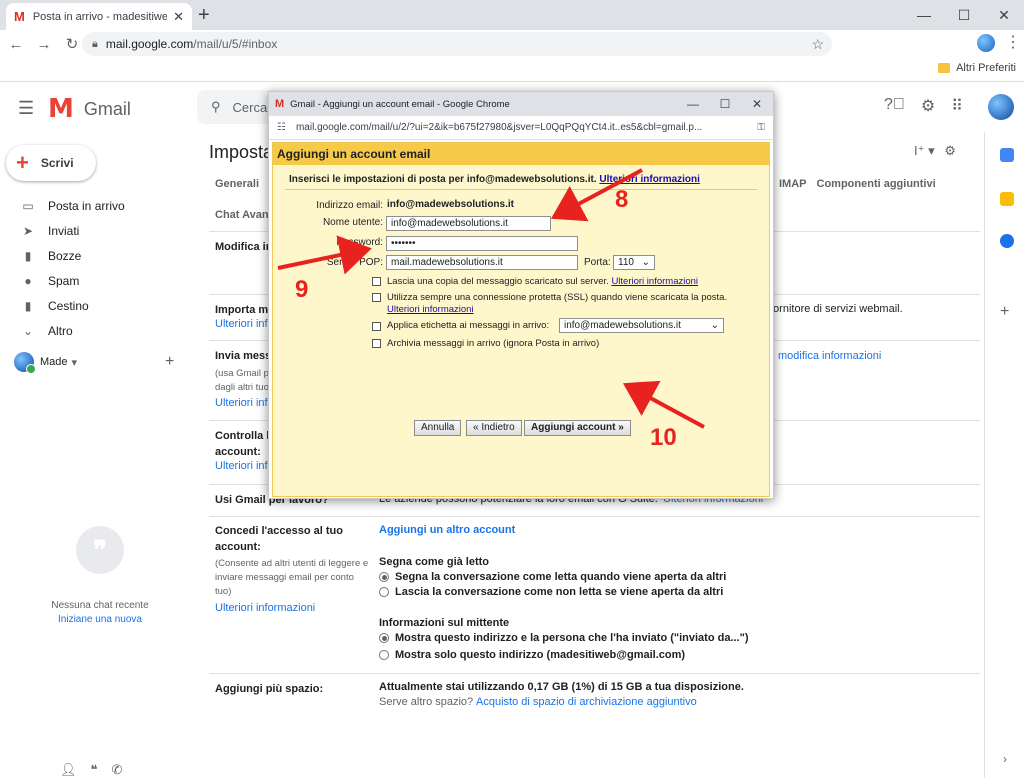  What do you see at coordinates (45, 363) in the screenshot?
I see `hangouts-account: Made ▾` at bounding box center [45, 363].